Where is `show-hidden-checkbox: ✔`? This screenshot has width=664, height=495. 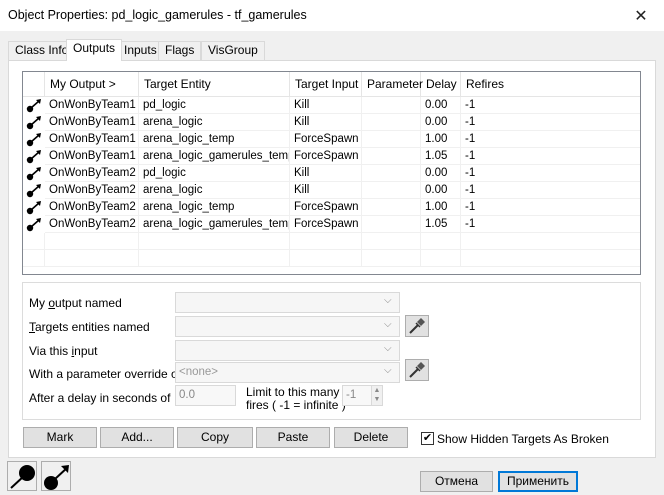
show-hidden-checkbox: ✔ is located at coordinates (427, 438).